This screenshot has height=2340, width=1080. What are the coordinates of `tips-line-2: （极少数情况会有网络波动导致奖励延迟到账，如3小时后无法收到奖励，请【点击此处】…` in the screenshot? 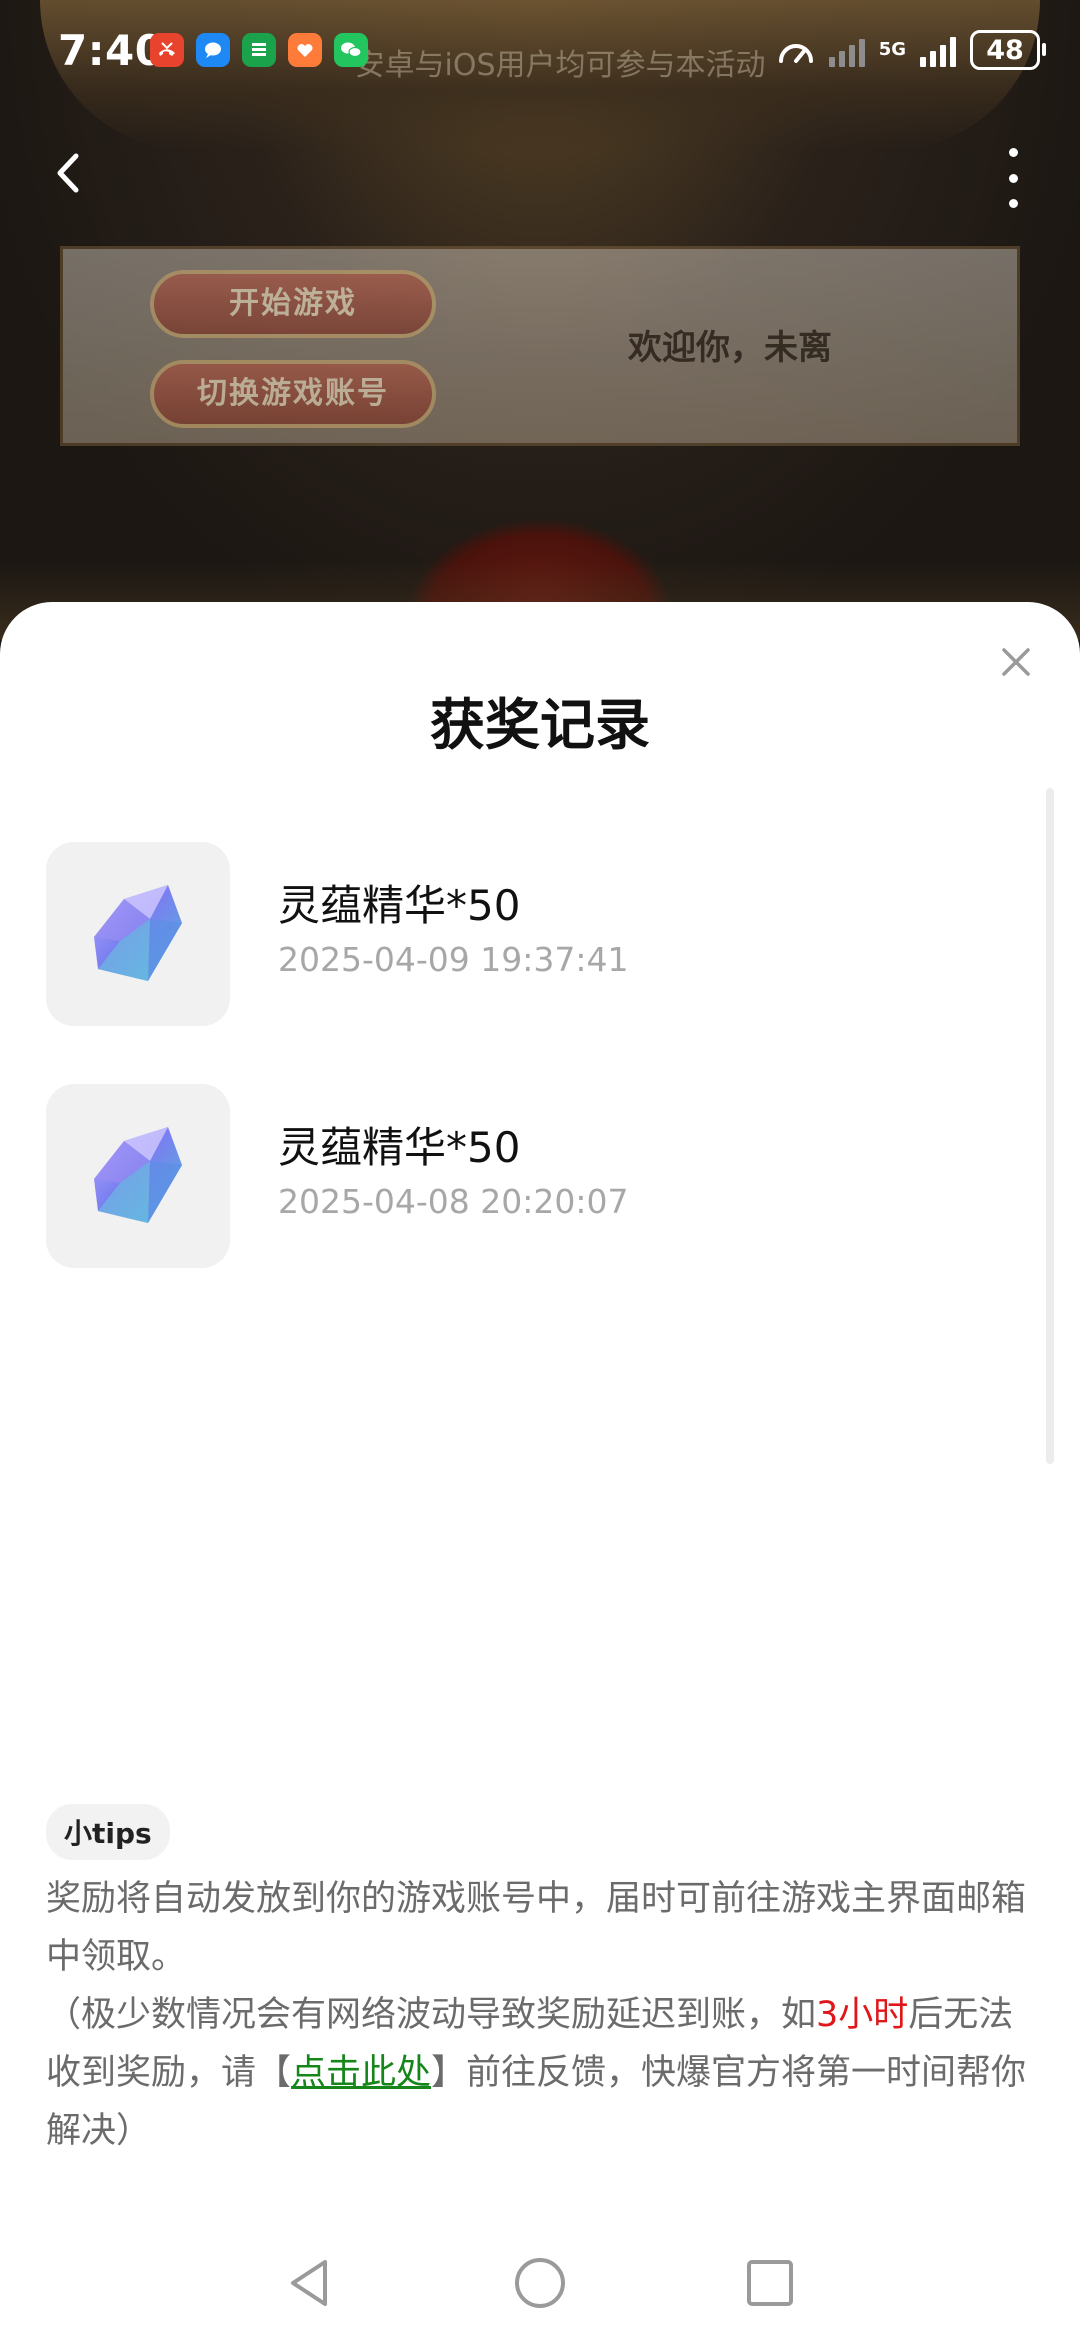 It's located at (541, 2073).